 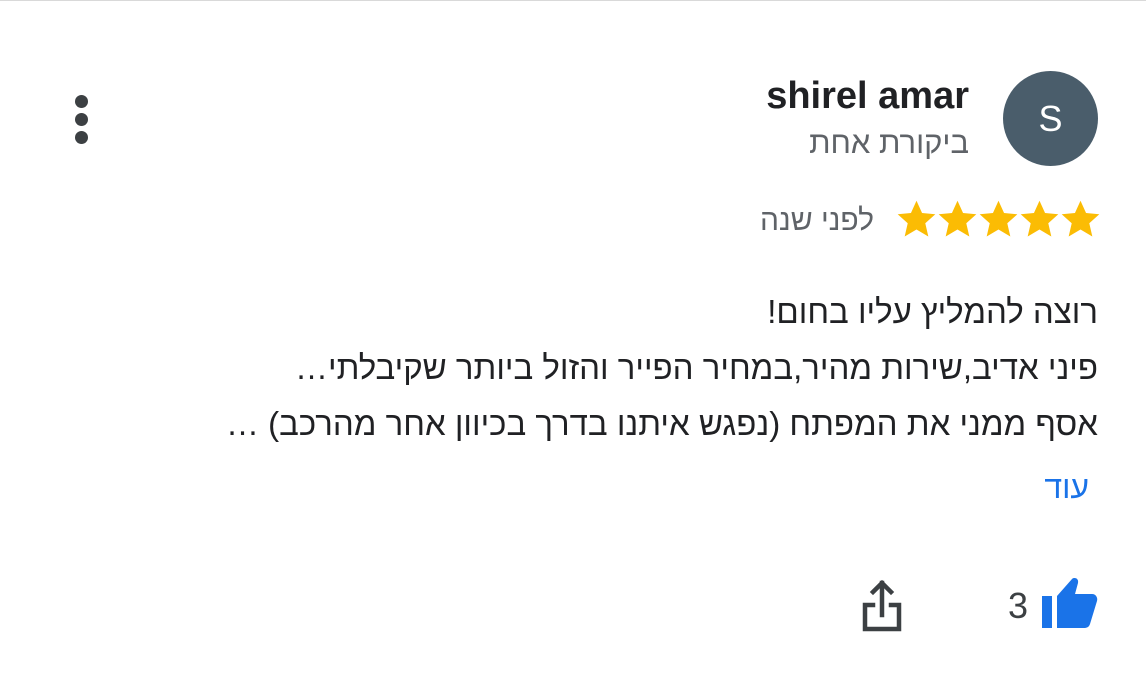 I want to click on review-date: לפני שנה, so click(x=817, y=220).